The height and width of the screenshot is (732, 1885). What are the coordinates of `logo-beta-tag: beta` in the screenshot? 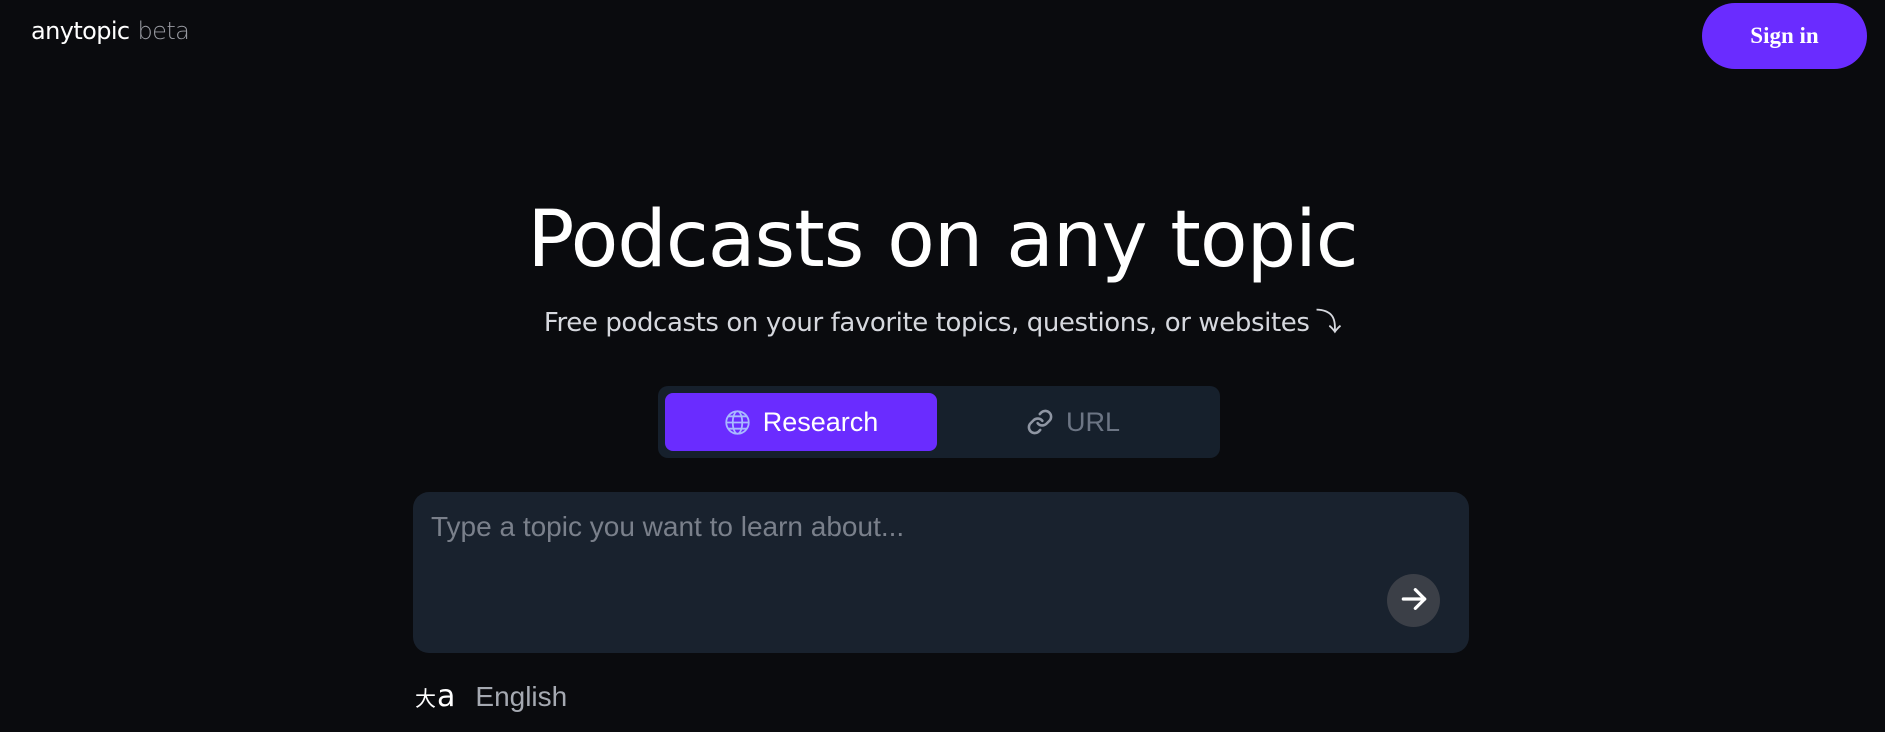 It's located at (163, 31).